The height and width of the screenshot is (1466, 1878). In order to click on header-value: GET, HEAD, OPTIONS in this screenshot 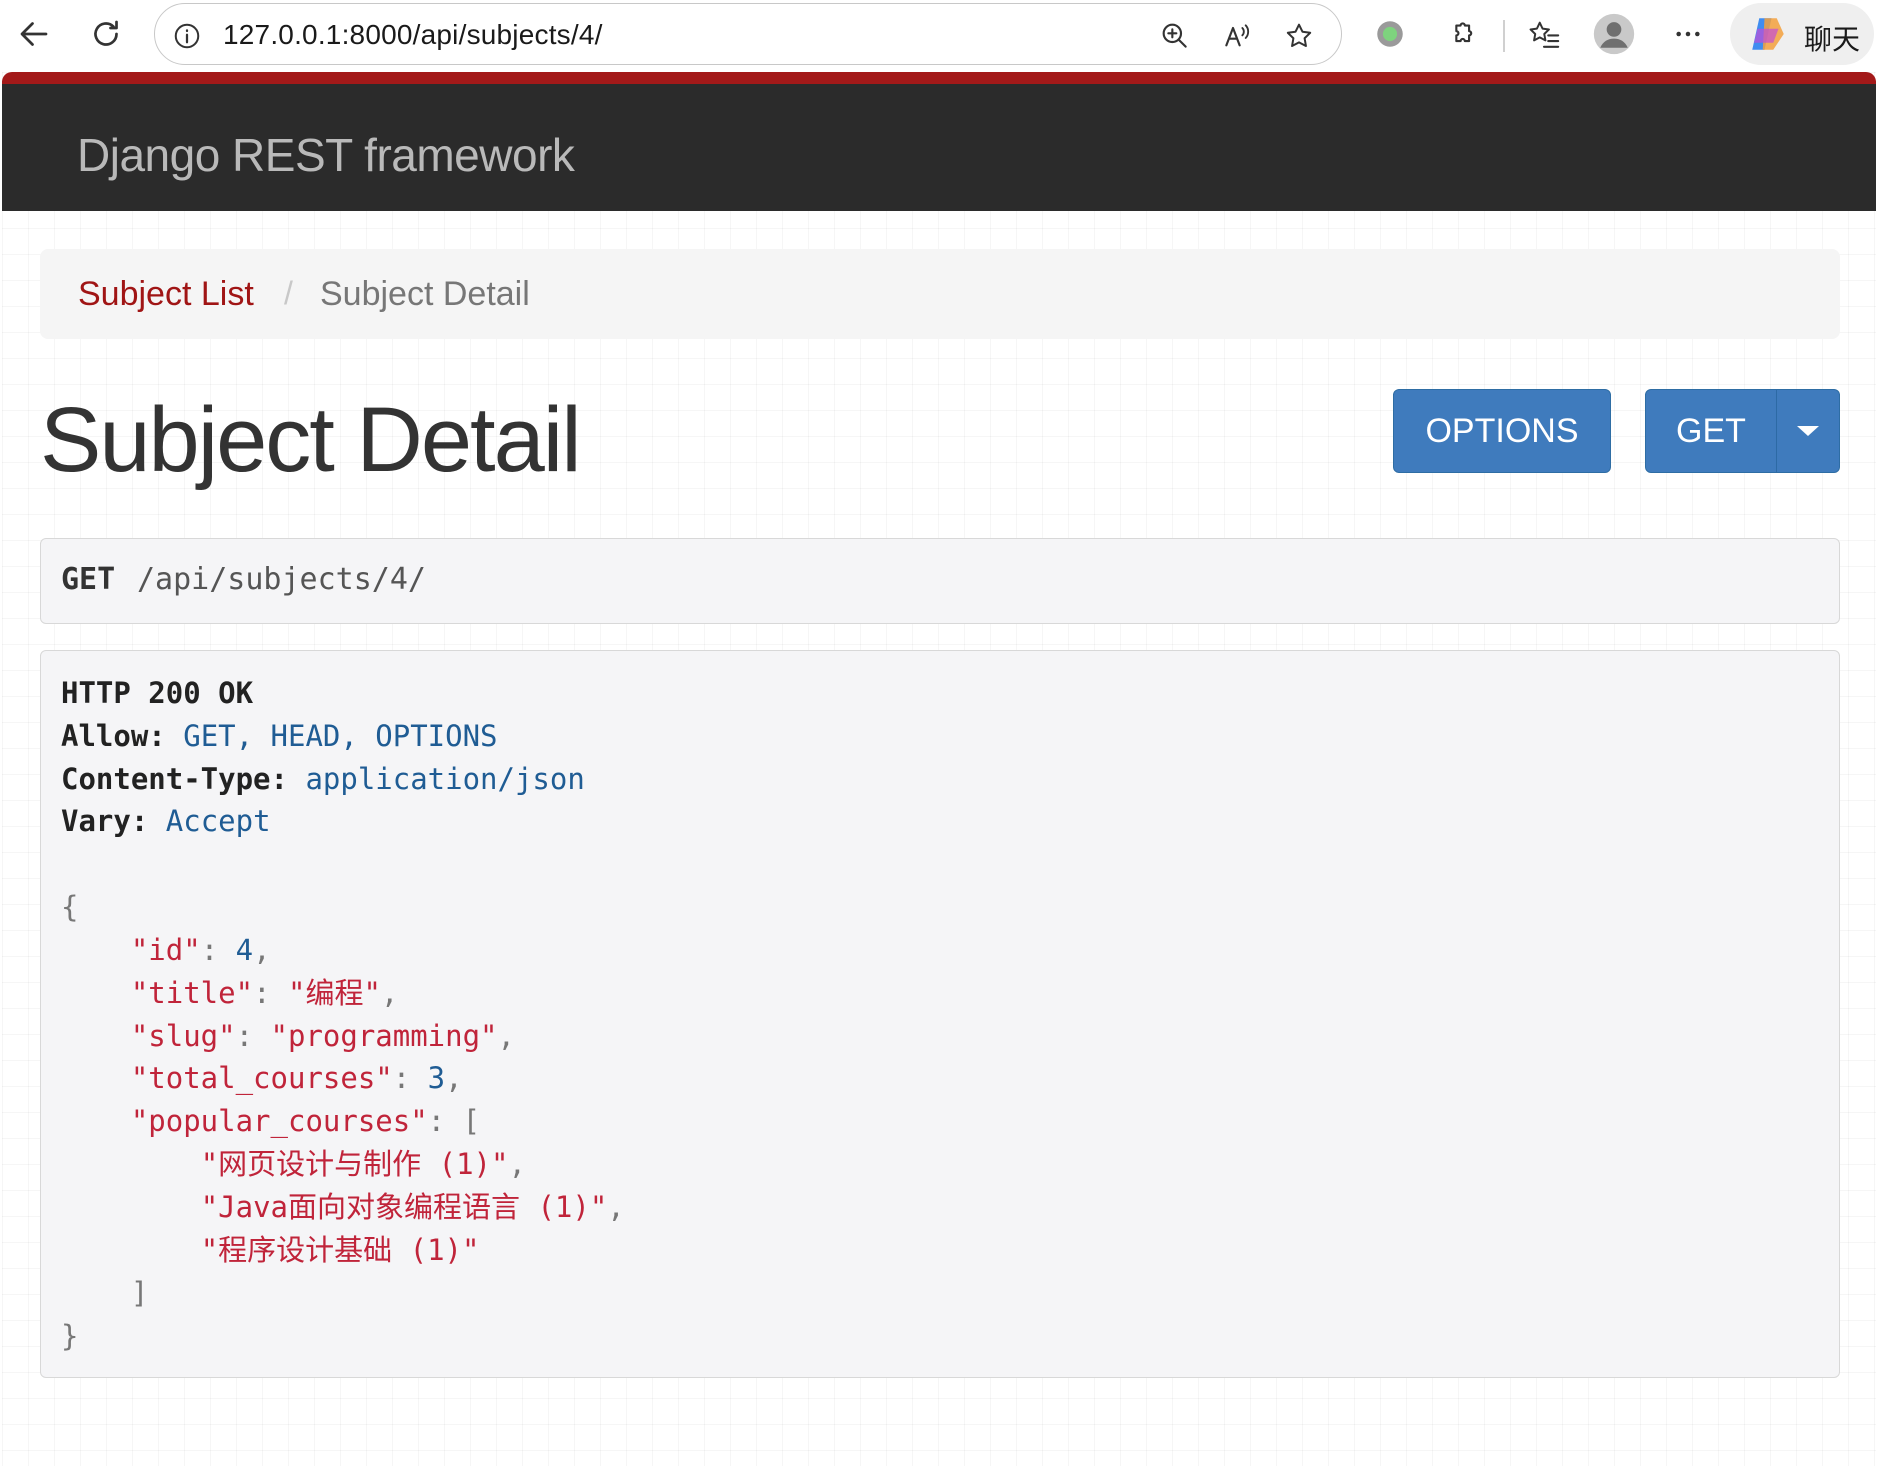, I will do `click(340, 736)`.